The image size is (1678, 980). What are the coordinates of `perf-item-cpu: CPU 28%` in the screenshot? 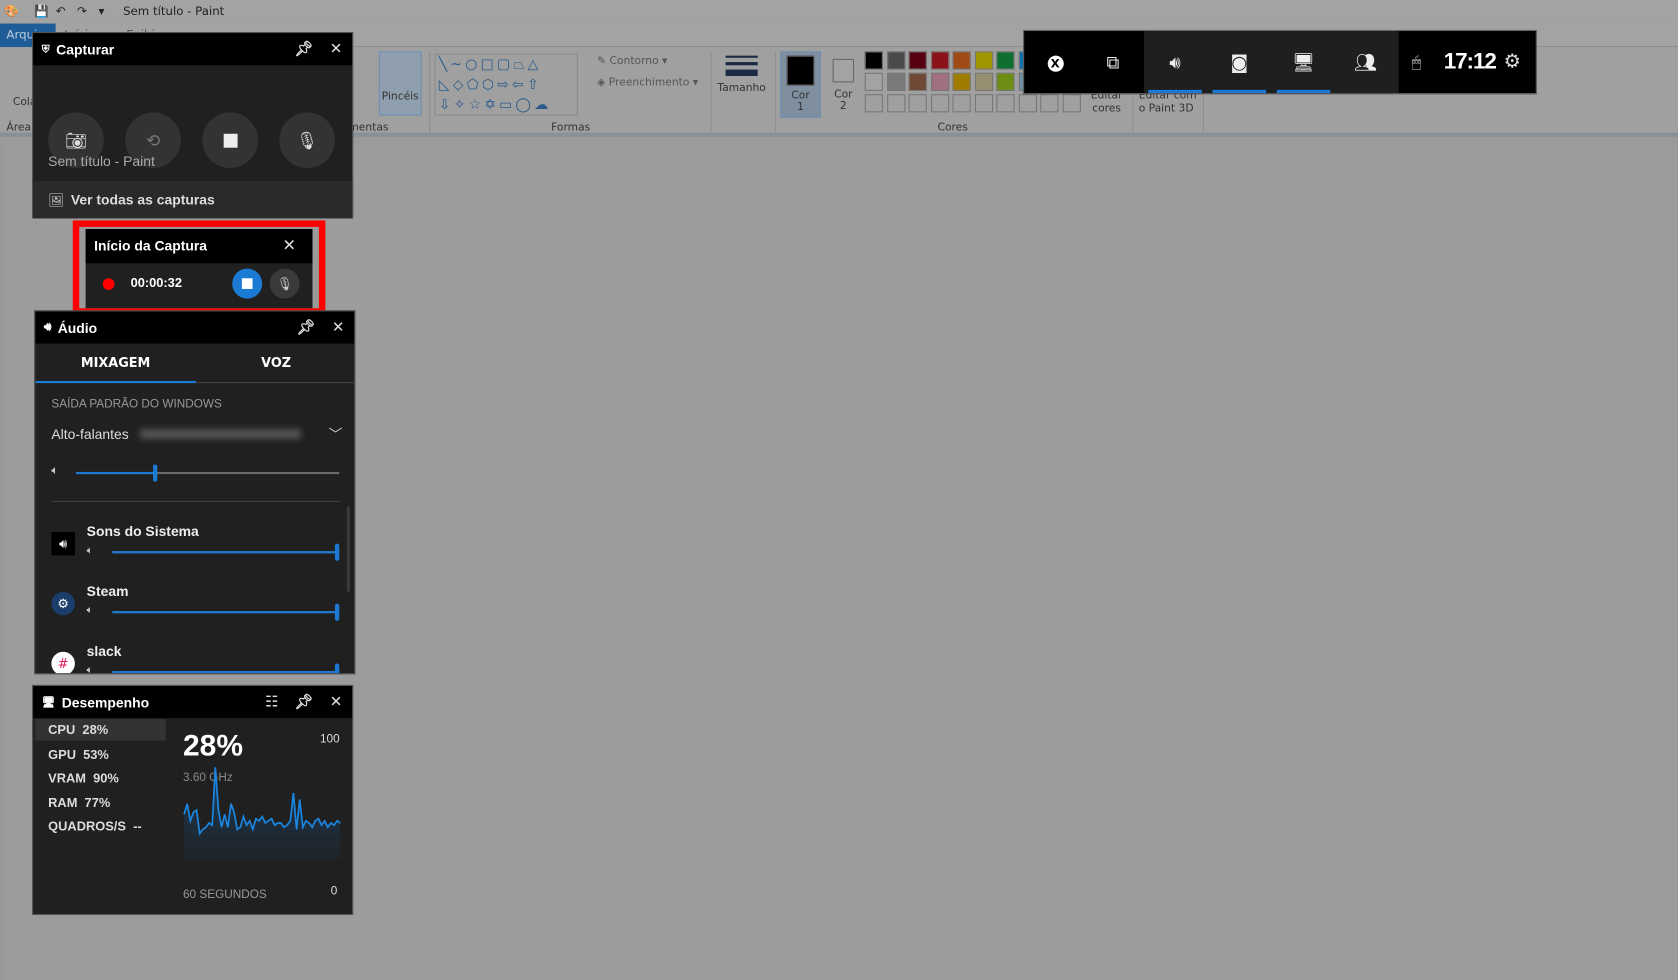 It's located at (100, 730).